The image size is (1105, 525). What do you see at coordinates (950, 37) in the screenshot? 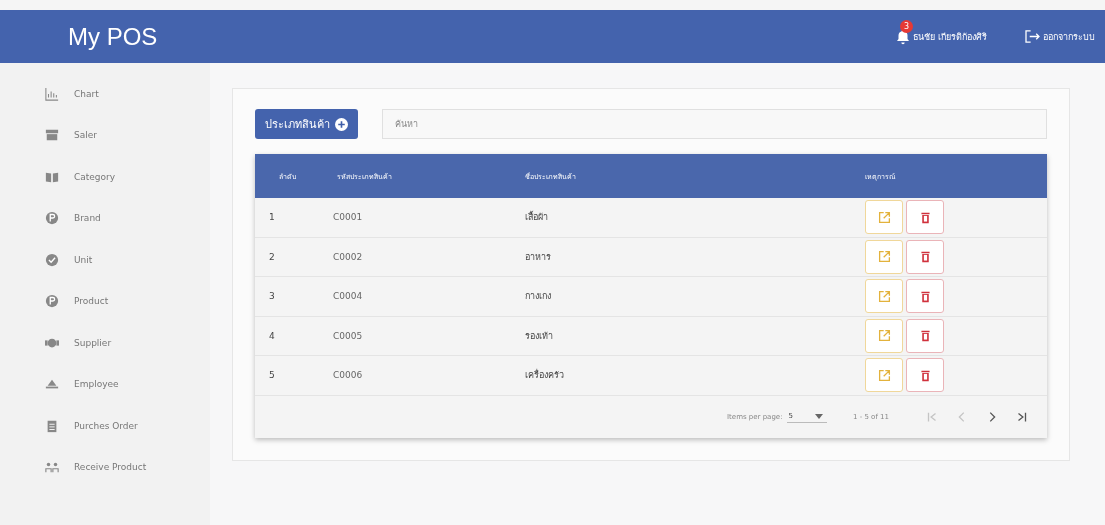
I see `user-name: ธนชัย เกียรติก้องศิริ` at bounding box center [950, 37].